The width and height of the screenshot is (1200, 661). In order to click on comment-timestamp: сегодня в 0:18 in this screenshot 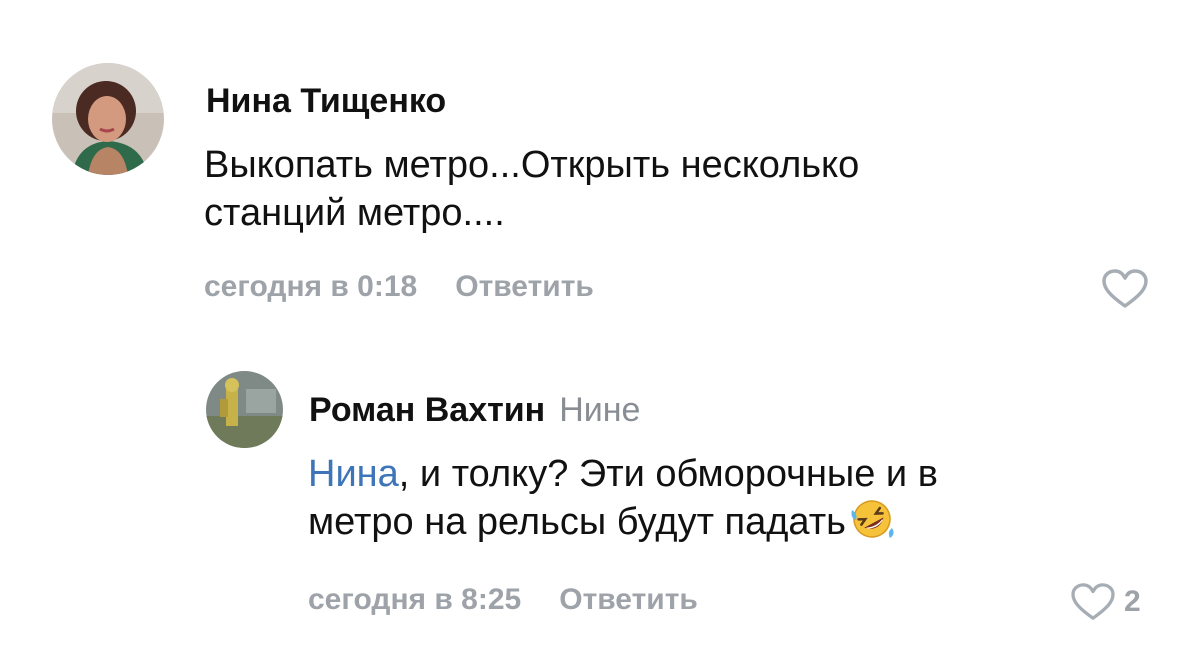, I will do `click(310, 286)`.